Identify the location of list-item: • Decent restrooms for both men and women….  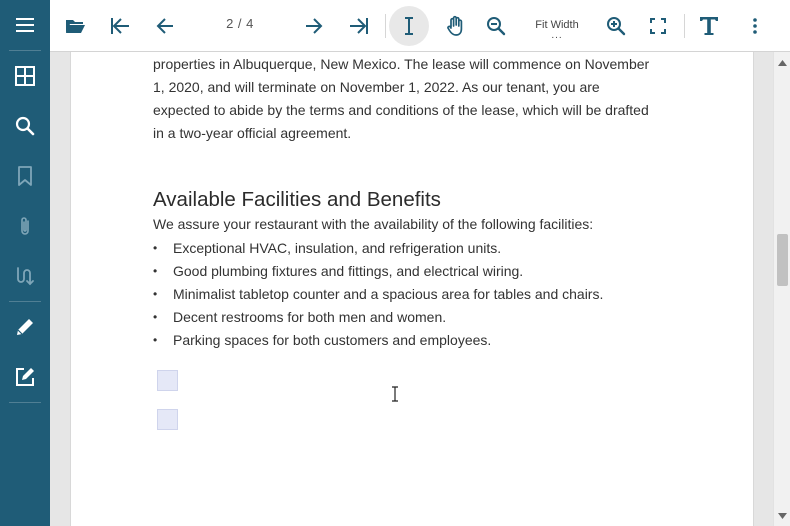
(413, 317).